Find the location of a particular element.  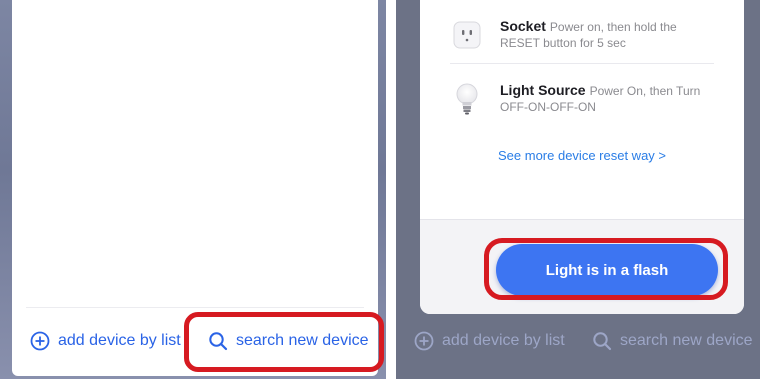

search-icon is located at coordinates (602, 341).